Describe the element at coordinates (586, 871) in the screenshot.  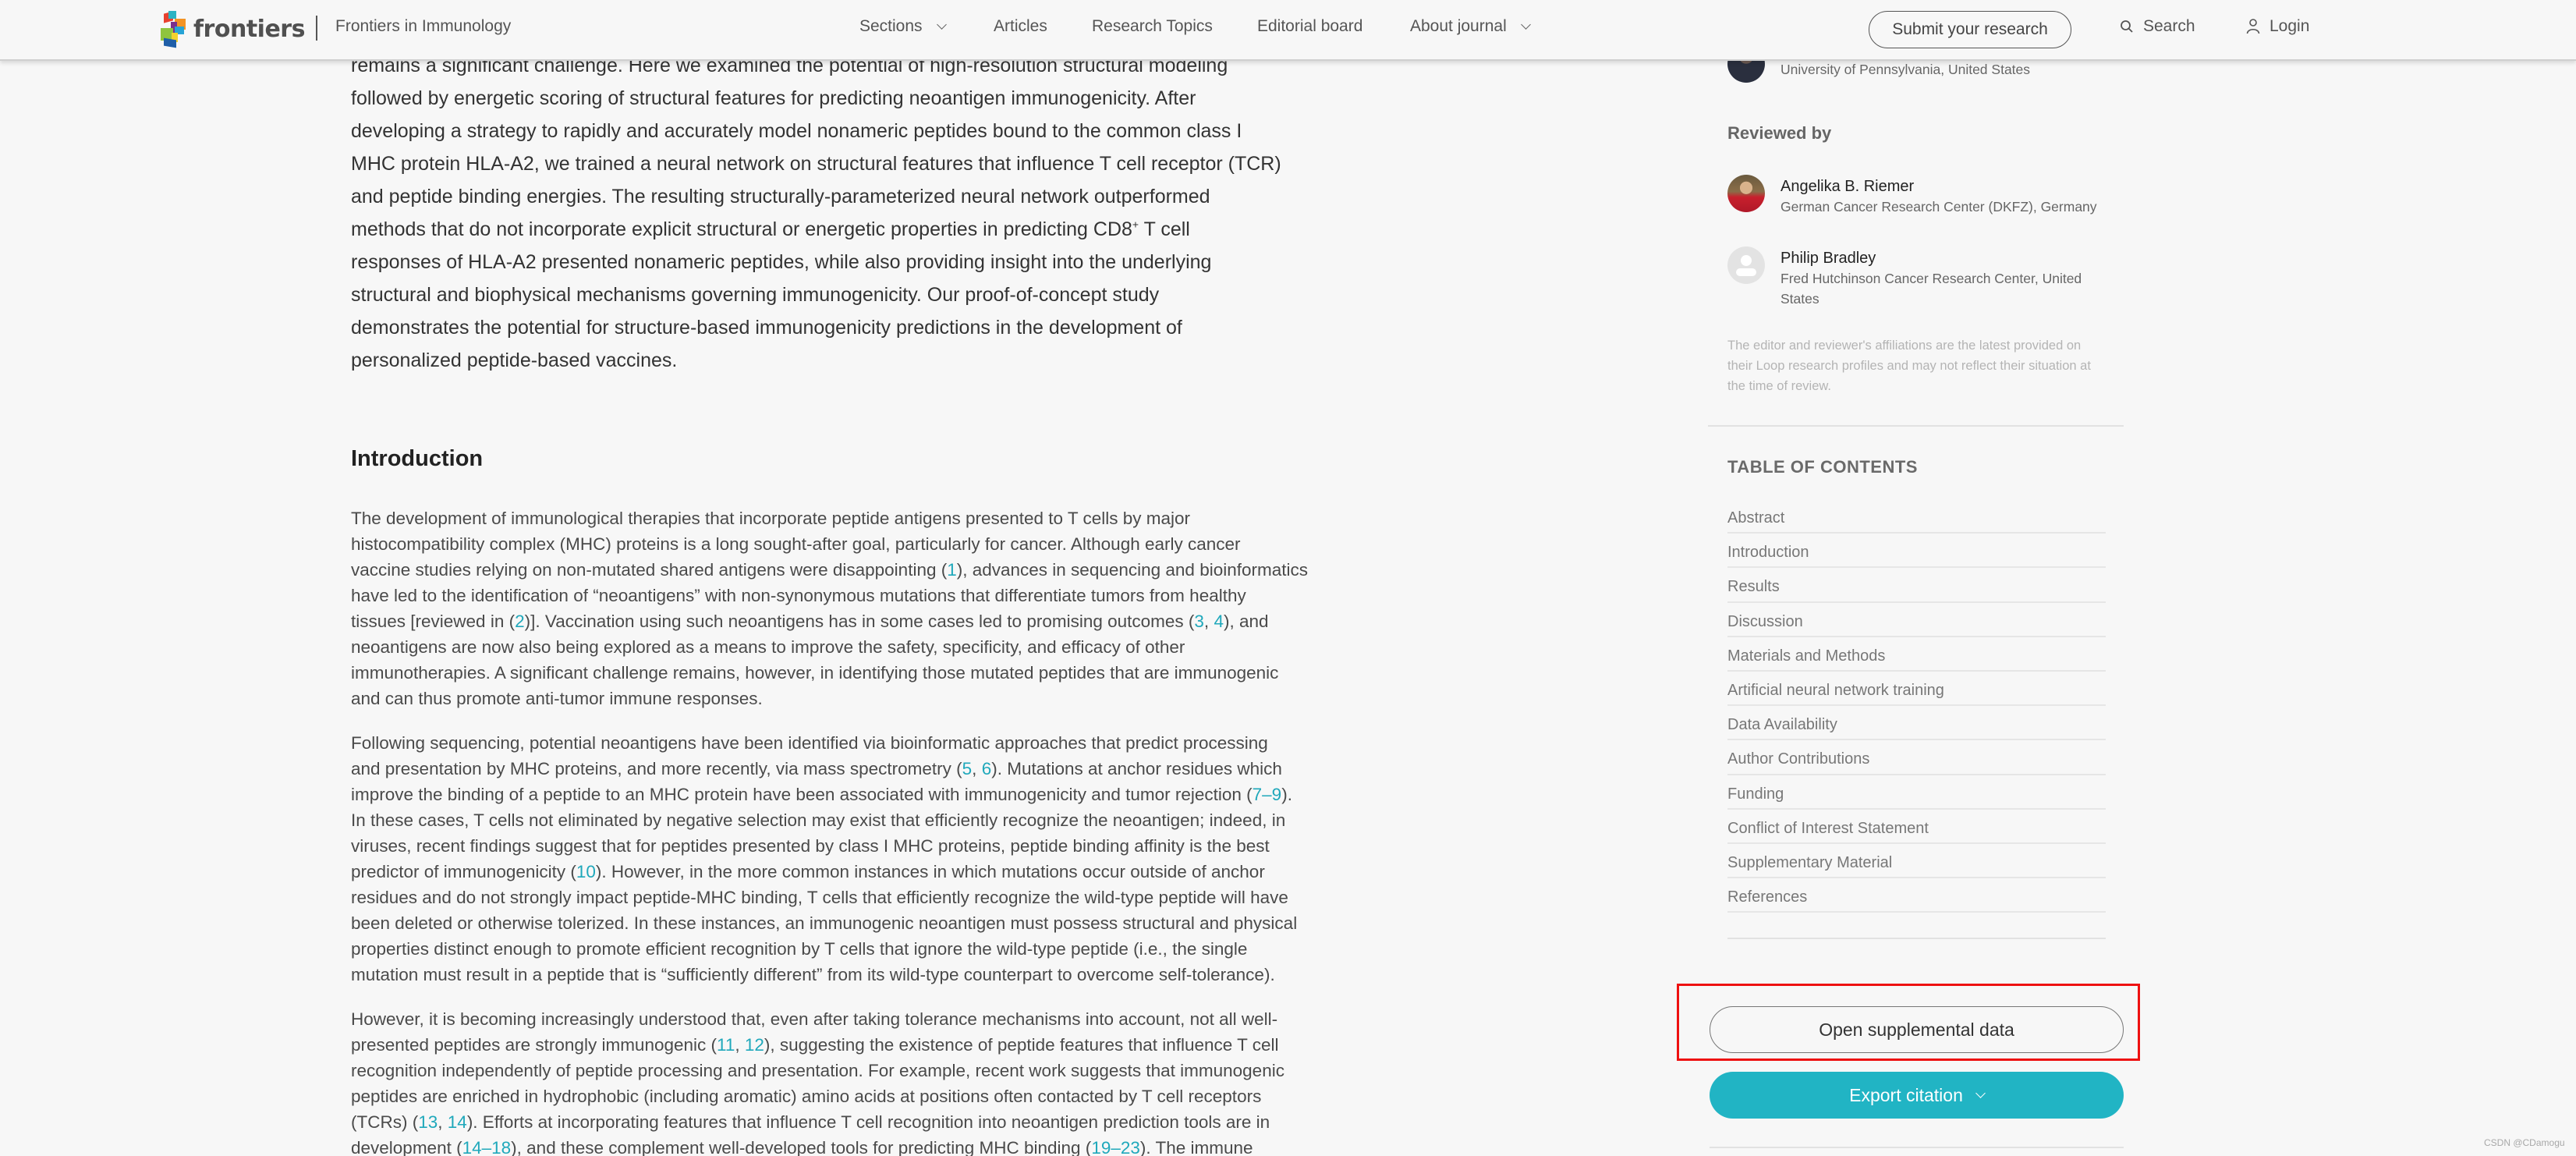
I see `citation-link: 10` at that location.